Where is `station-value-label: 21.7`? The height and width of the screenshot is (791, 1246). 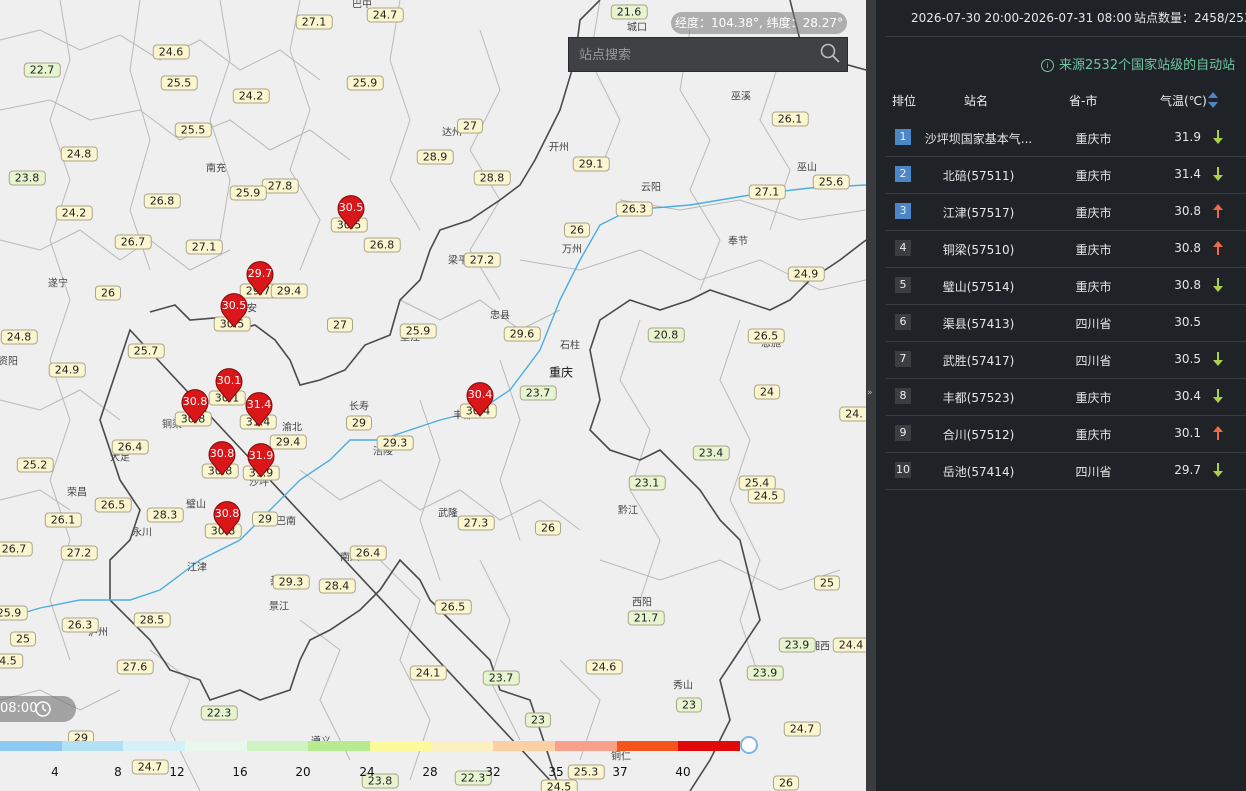
station-value-label: 21.7 is located at coordinates (646, 618).